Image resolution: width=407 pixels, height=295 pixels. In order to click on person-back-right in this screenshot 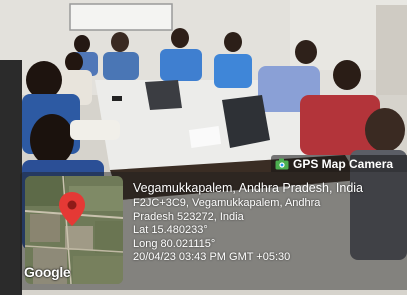, I will do `click(233, 71)`.